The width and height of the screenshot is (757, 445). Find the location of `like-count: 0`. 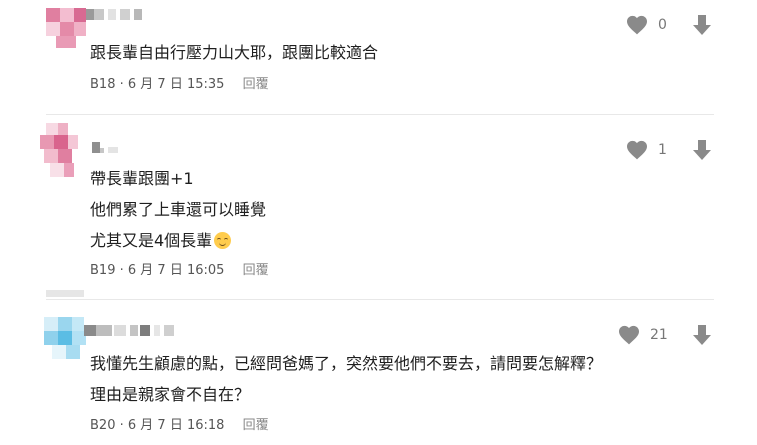

like-count: 0 is located at coordinates (662, 25).